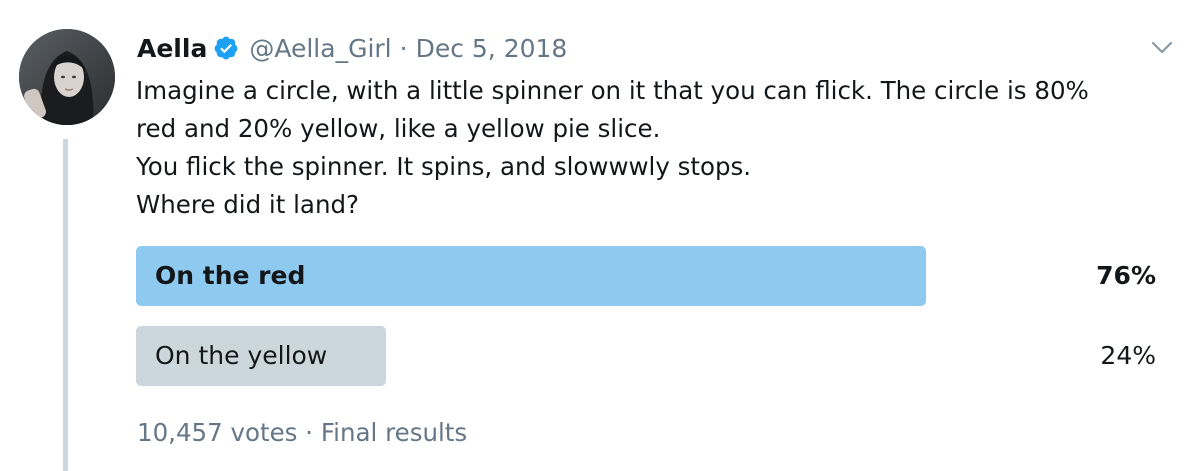 This screenshot has width=1195, height=471. I want to click on poll-option: On the yellow 24%, so click(648, 356).